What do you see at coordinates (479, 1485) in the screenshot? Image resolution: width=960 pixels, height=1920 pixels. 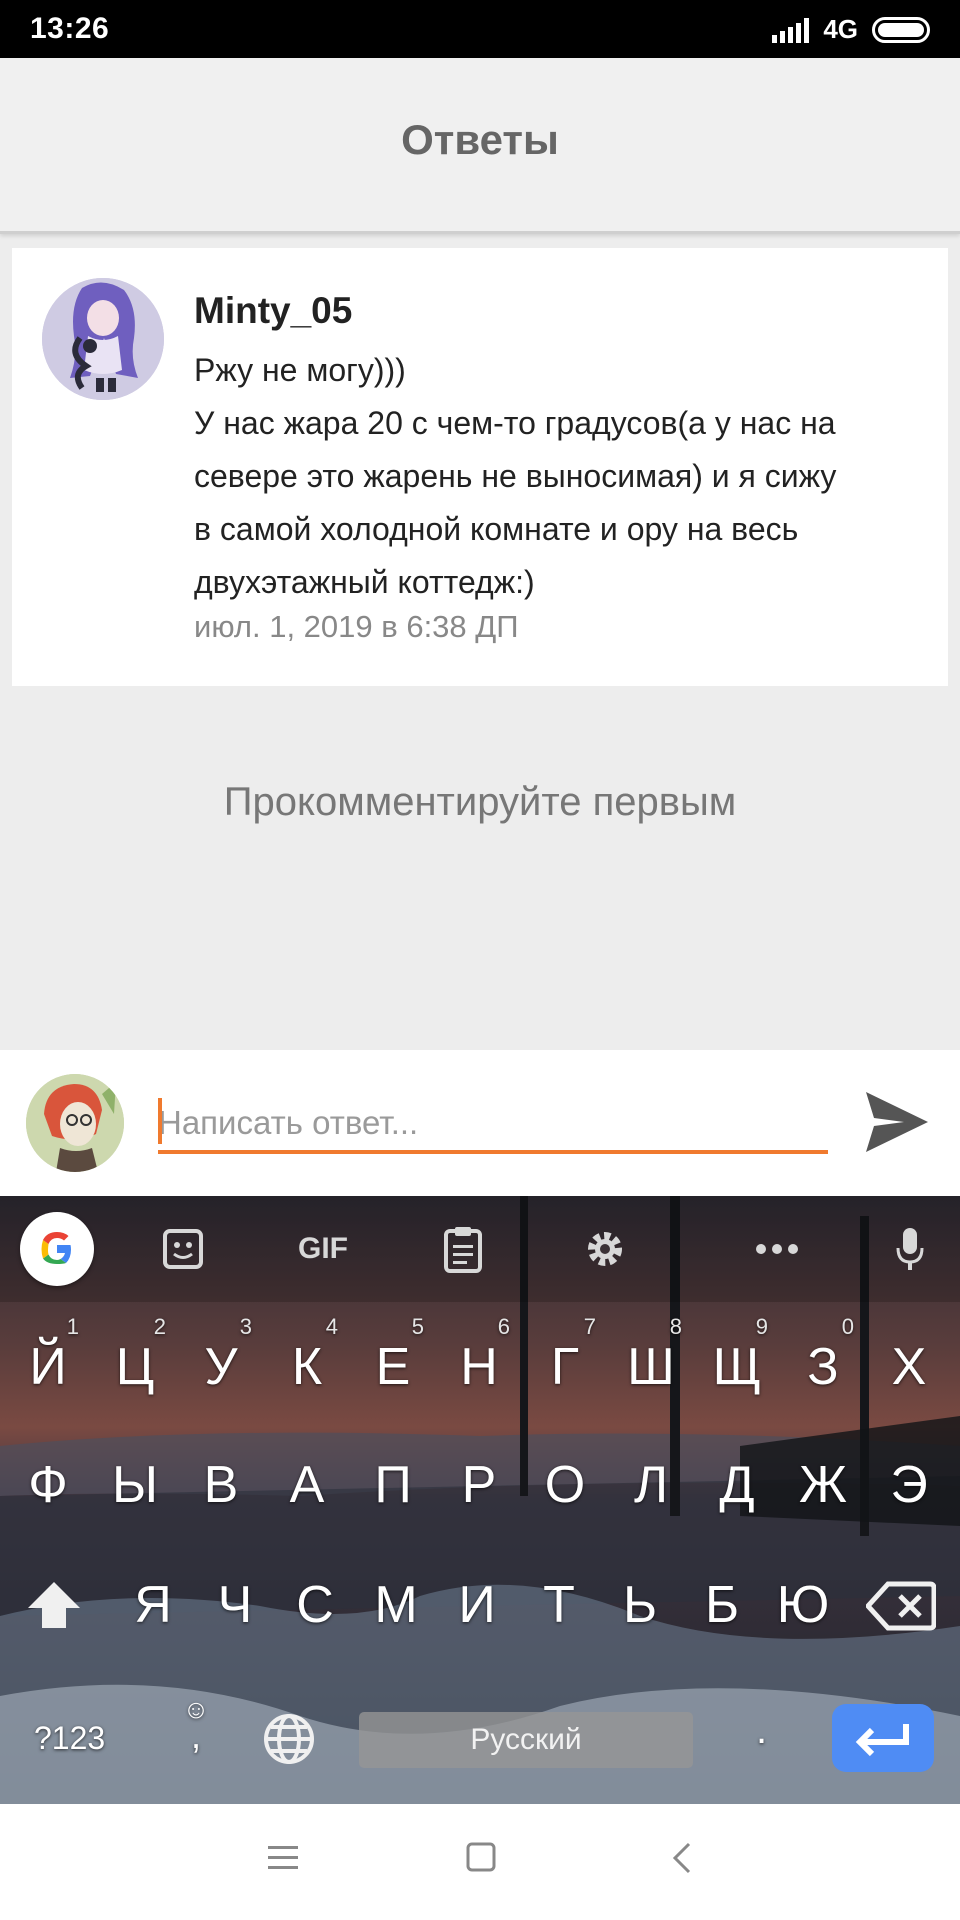 I see `key: Р` at bounding box center [479, 1485].